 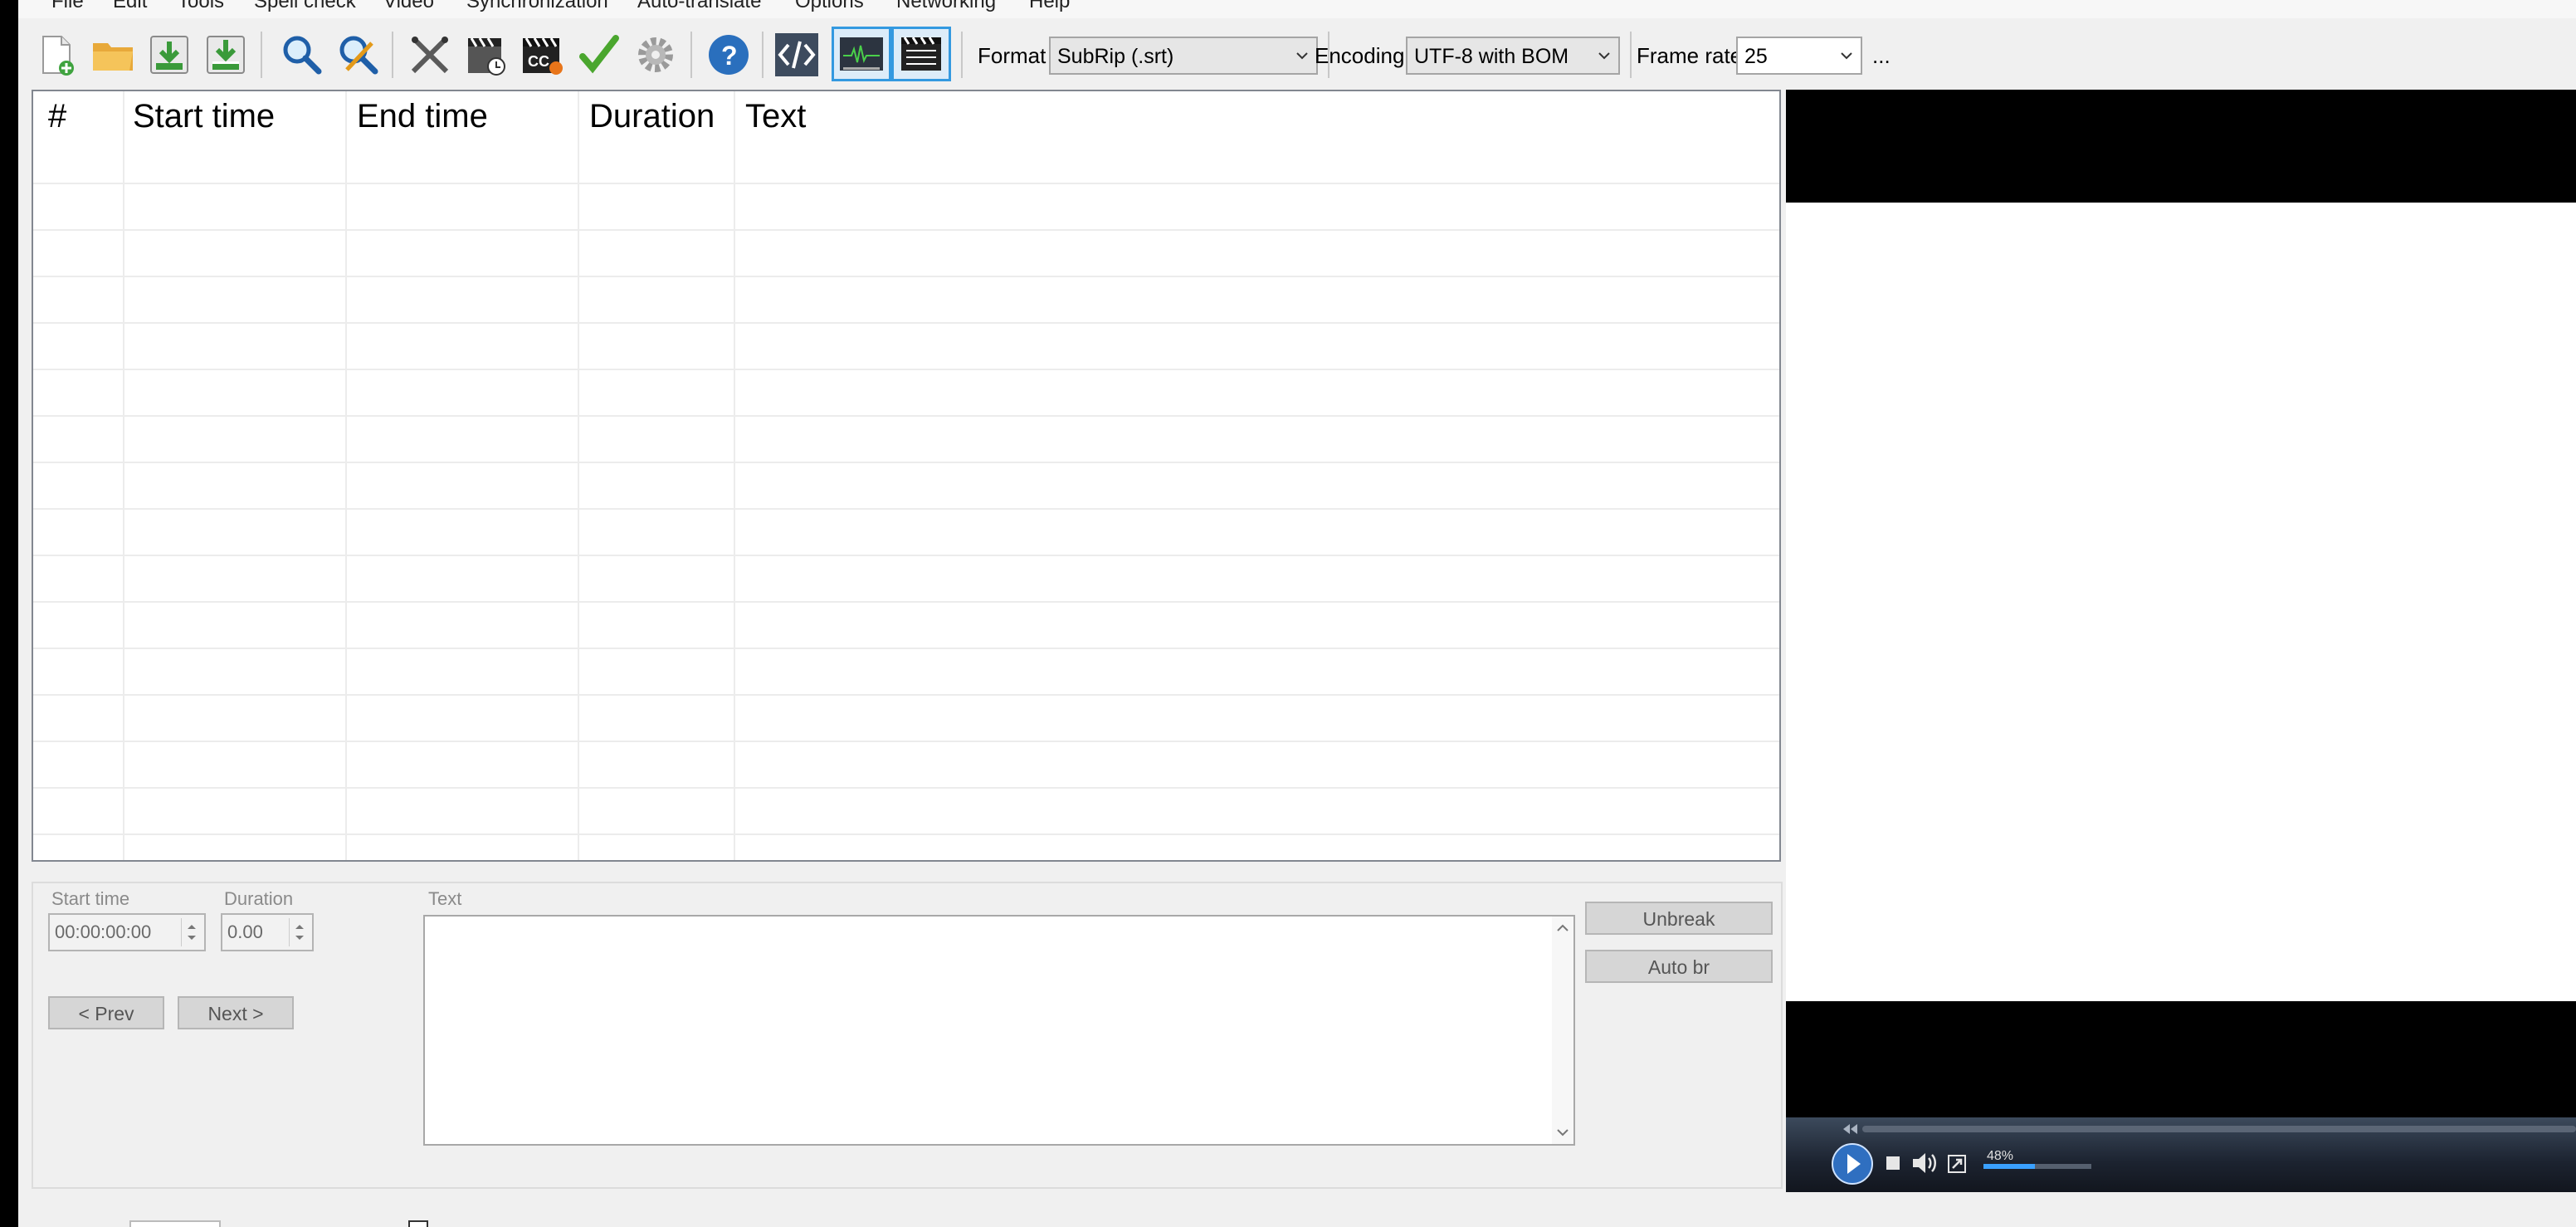 What do you see at coordinates (90, 899) in the screenshot?
I see `start-time-label: Start time` at bounding box center [90, 899].